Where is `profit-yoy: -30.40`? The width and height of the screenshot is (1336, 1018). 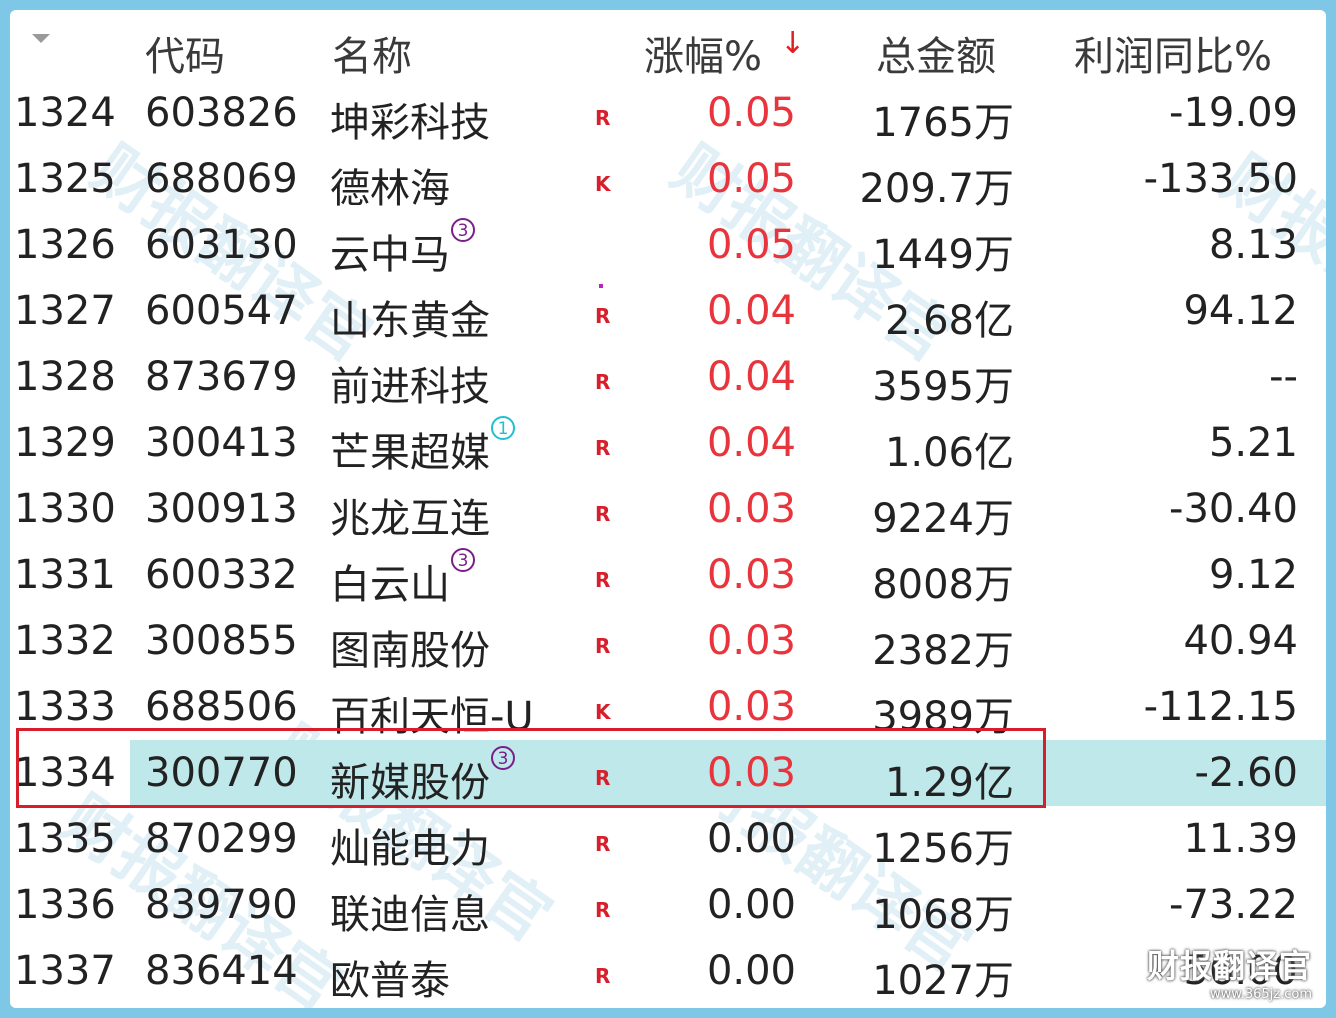 profit-yoy: -30.40 is located at coordinates (1233, 509).